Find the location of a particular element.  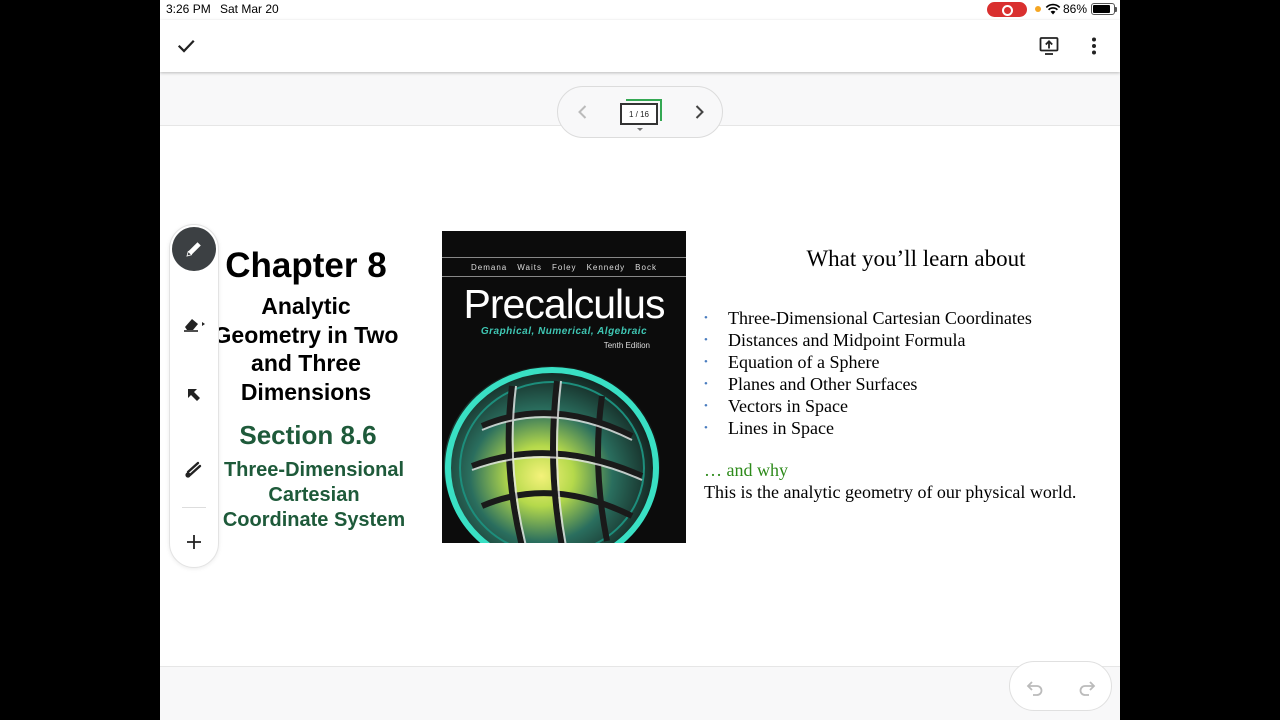

topic-text: Lines in Space is located at coordinates (781, 428).